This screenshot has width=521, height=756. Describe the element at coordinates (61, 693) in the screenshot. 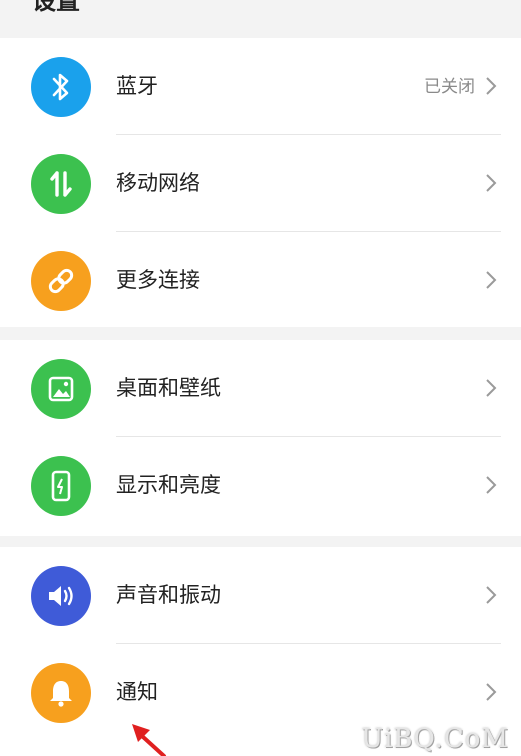

I see `bell-icon` at that location.